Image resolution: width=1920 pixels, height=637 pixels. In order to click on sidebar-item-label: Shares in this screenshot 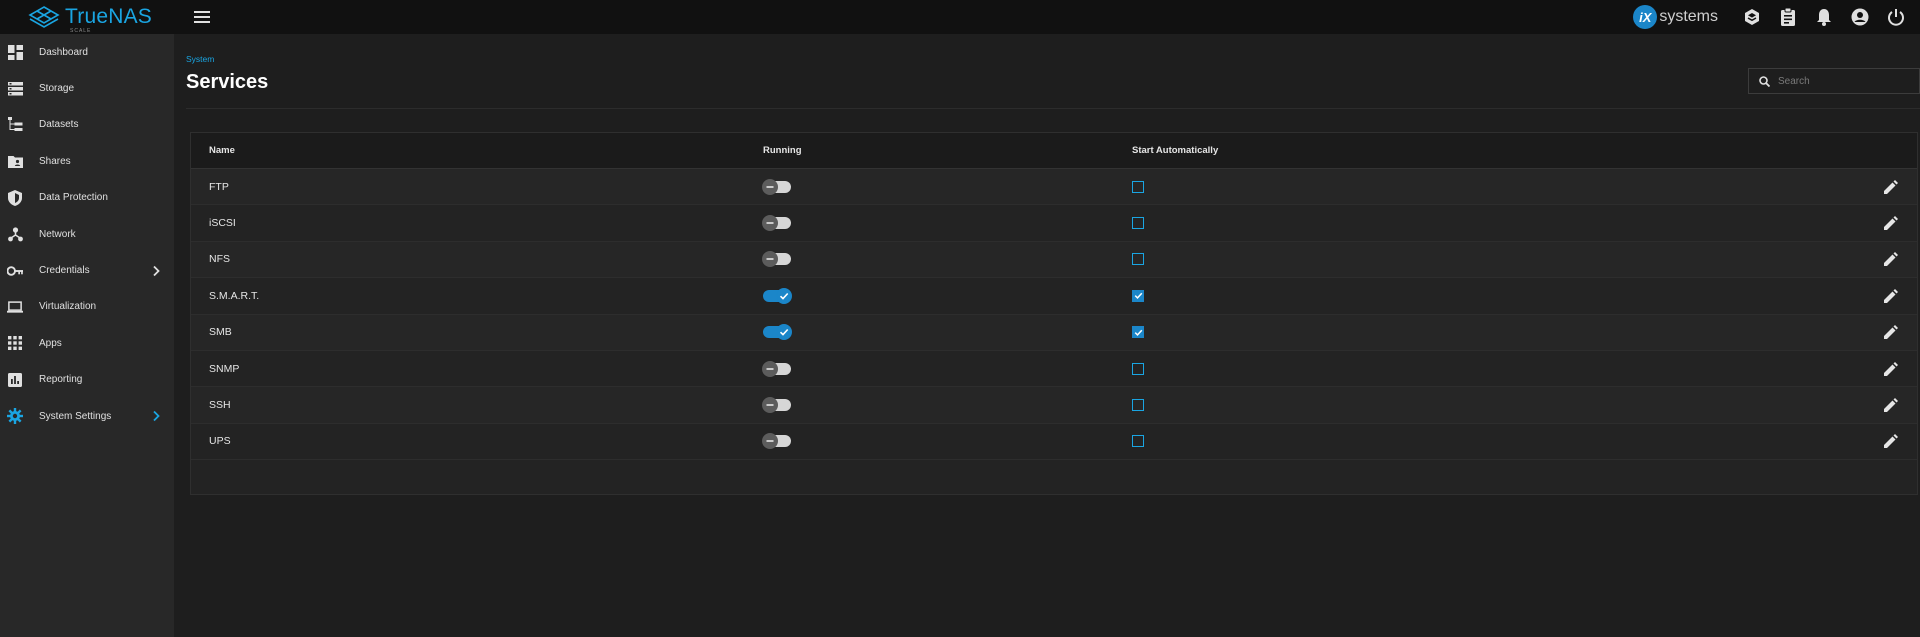, I will do `click(55, 161)`.